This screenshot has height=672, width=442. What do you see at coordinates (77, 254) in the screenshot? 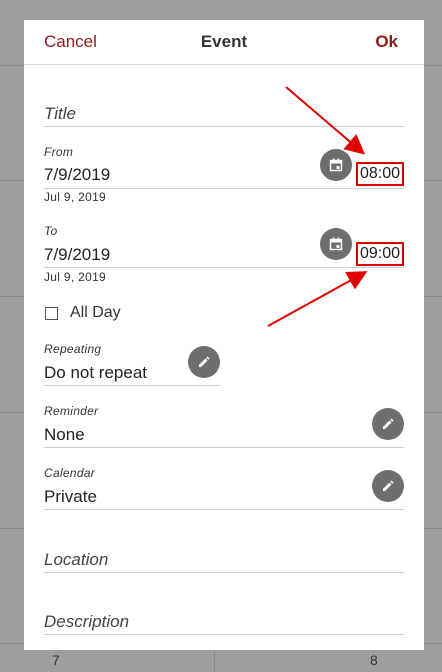
I see `to-date-value: 7/9/2019` at bounding box center [77, 254].